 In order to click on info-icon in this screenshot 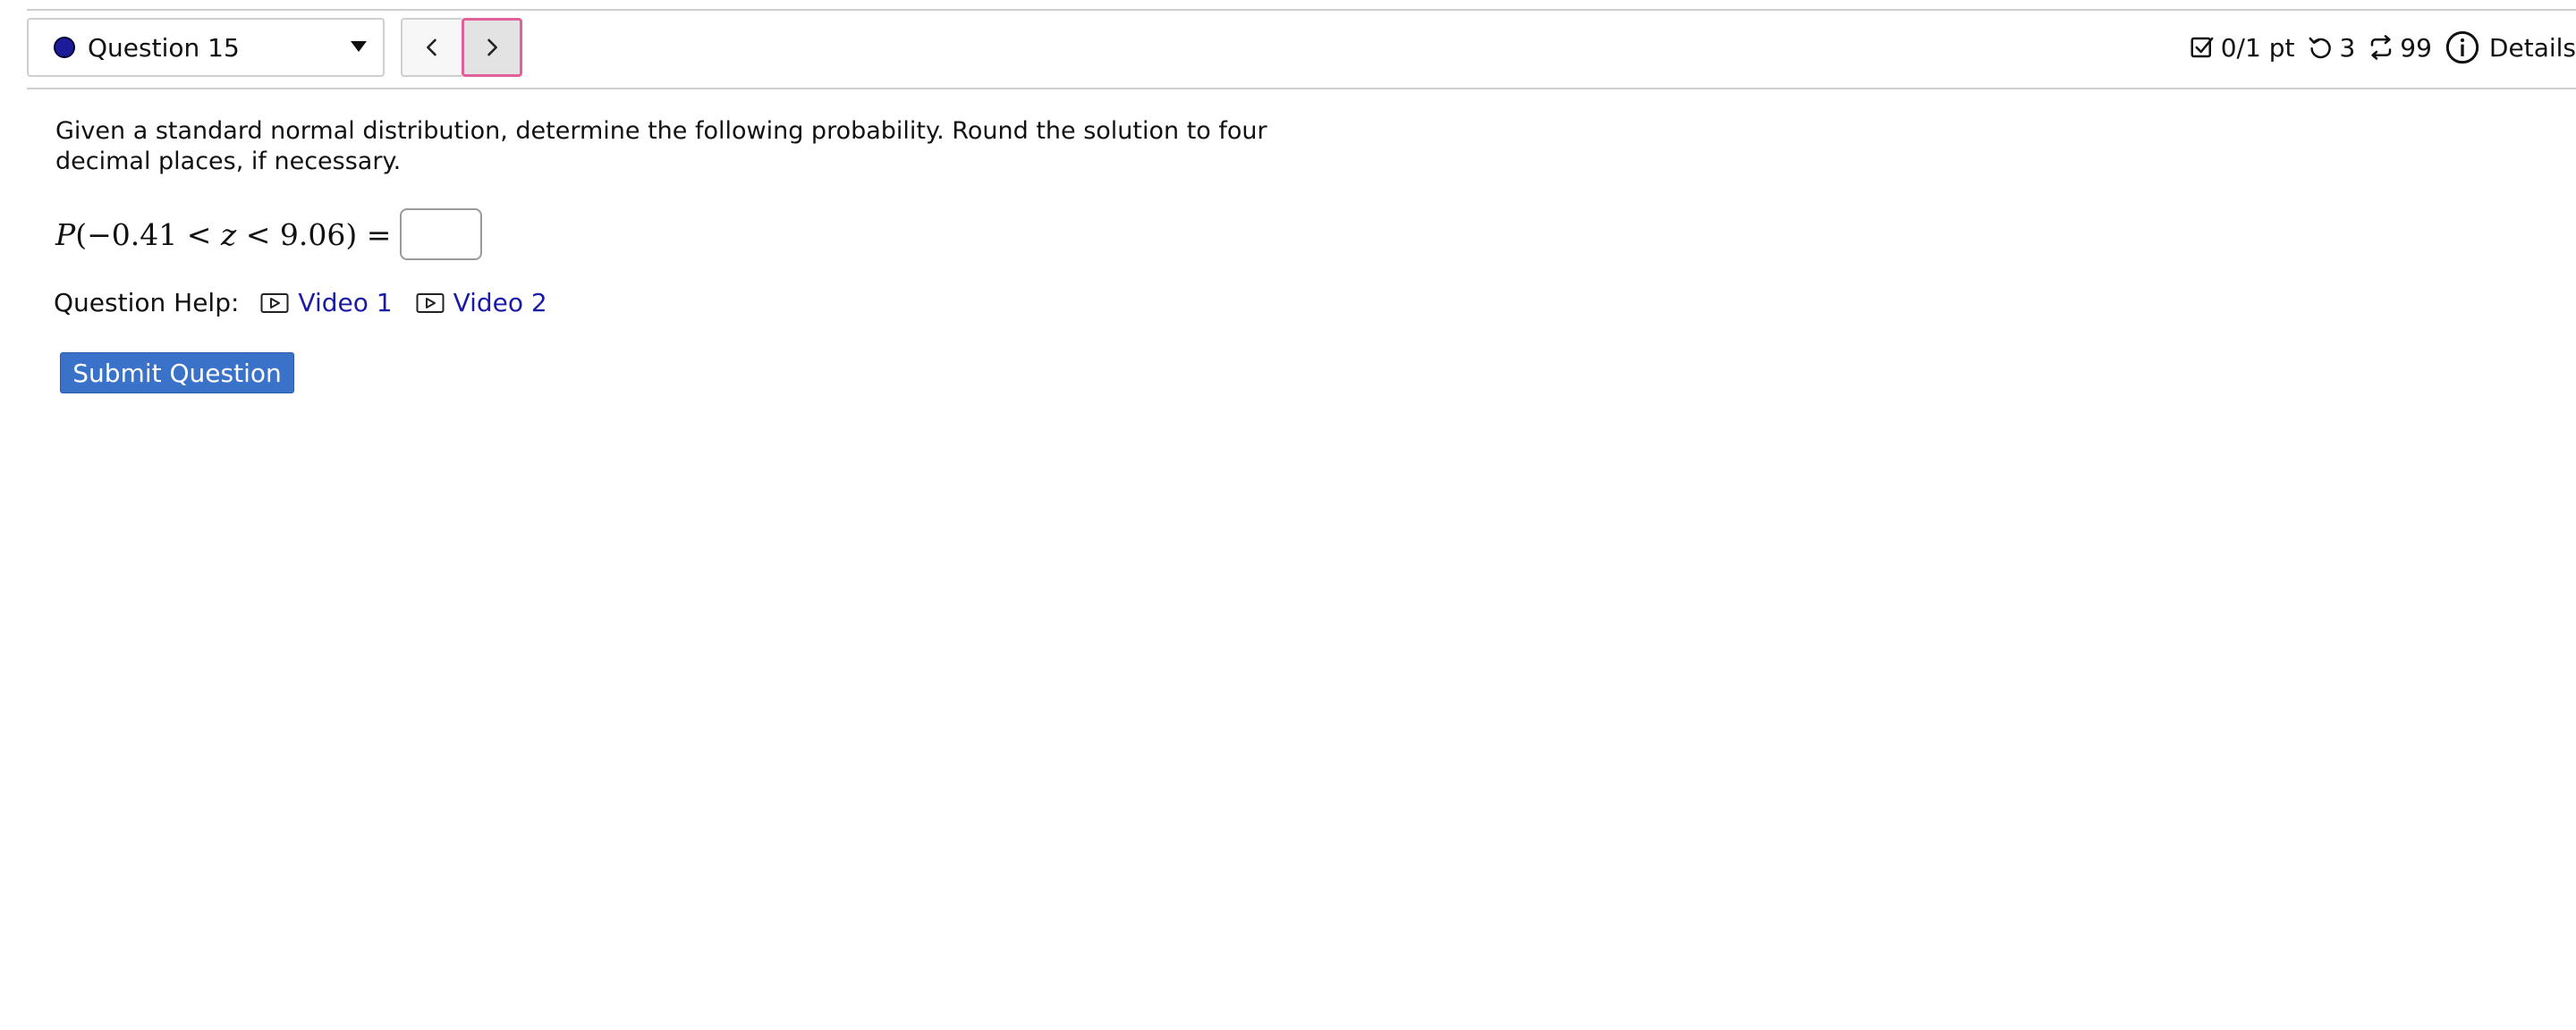, I will do `click(2462, 47)`.